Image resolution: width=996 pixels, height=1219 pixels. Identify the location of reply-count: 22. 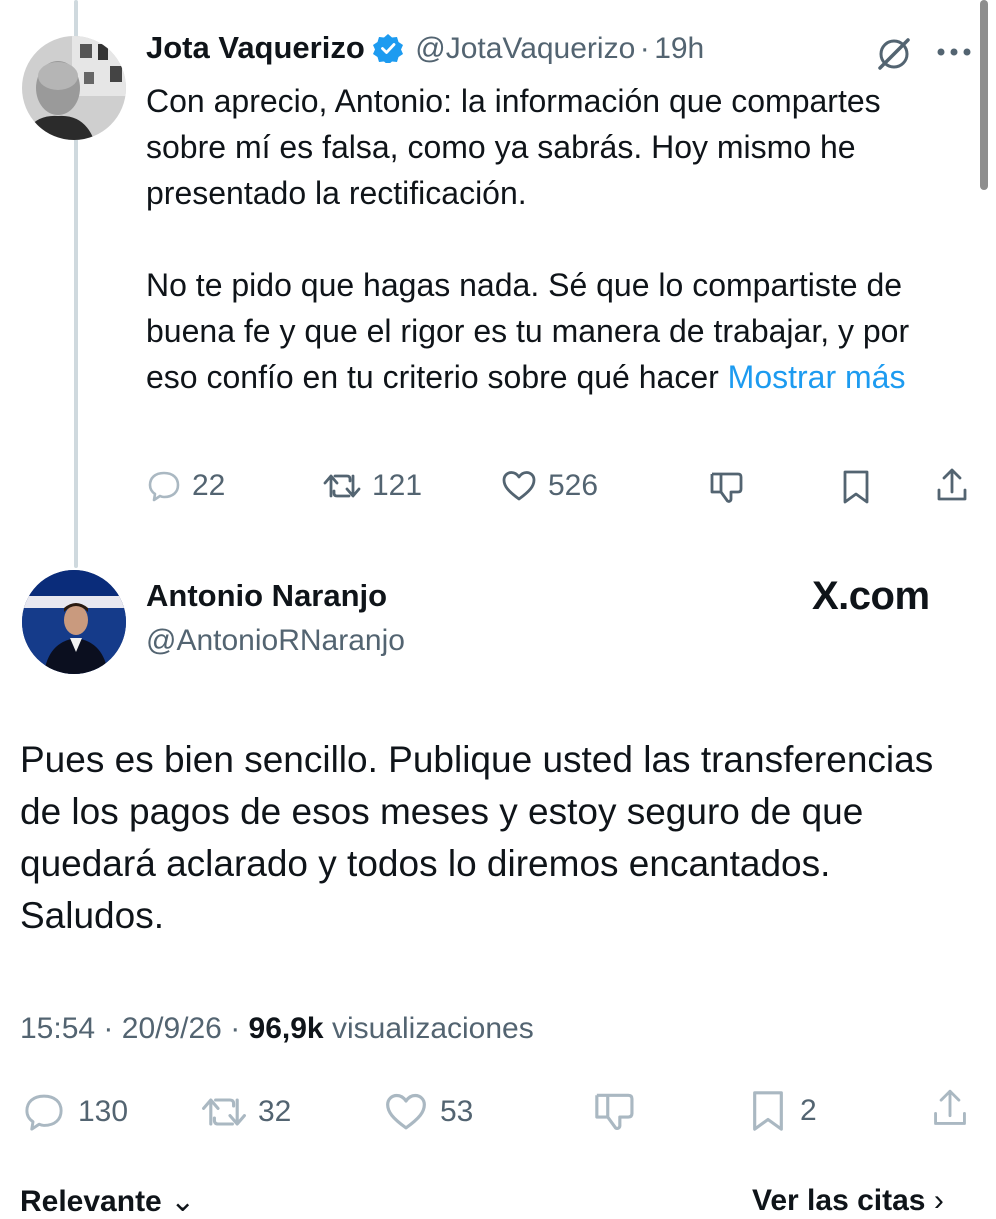
(209, 485).